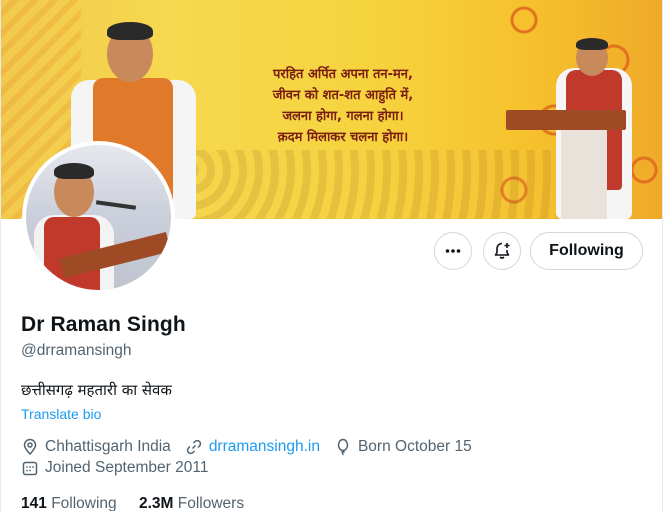  What do you see at coordinates (264, 447) in the screenshot?
I see `website-link: drramansingh.in` at bounding box center [264, 447].